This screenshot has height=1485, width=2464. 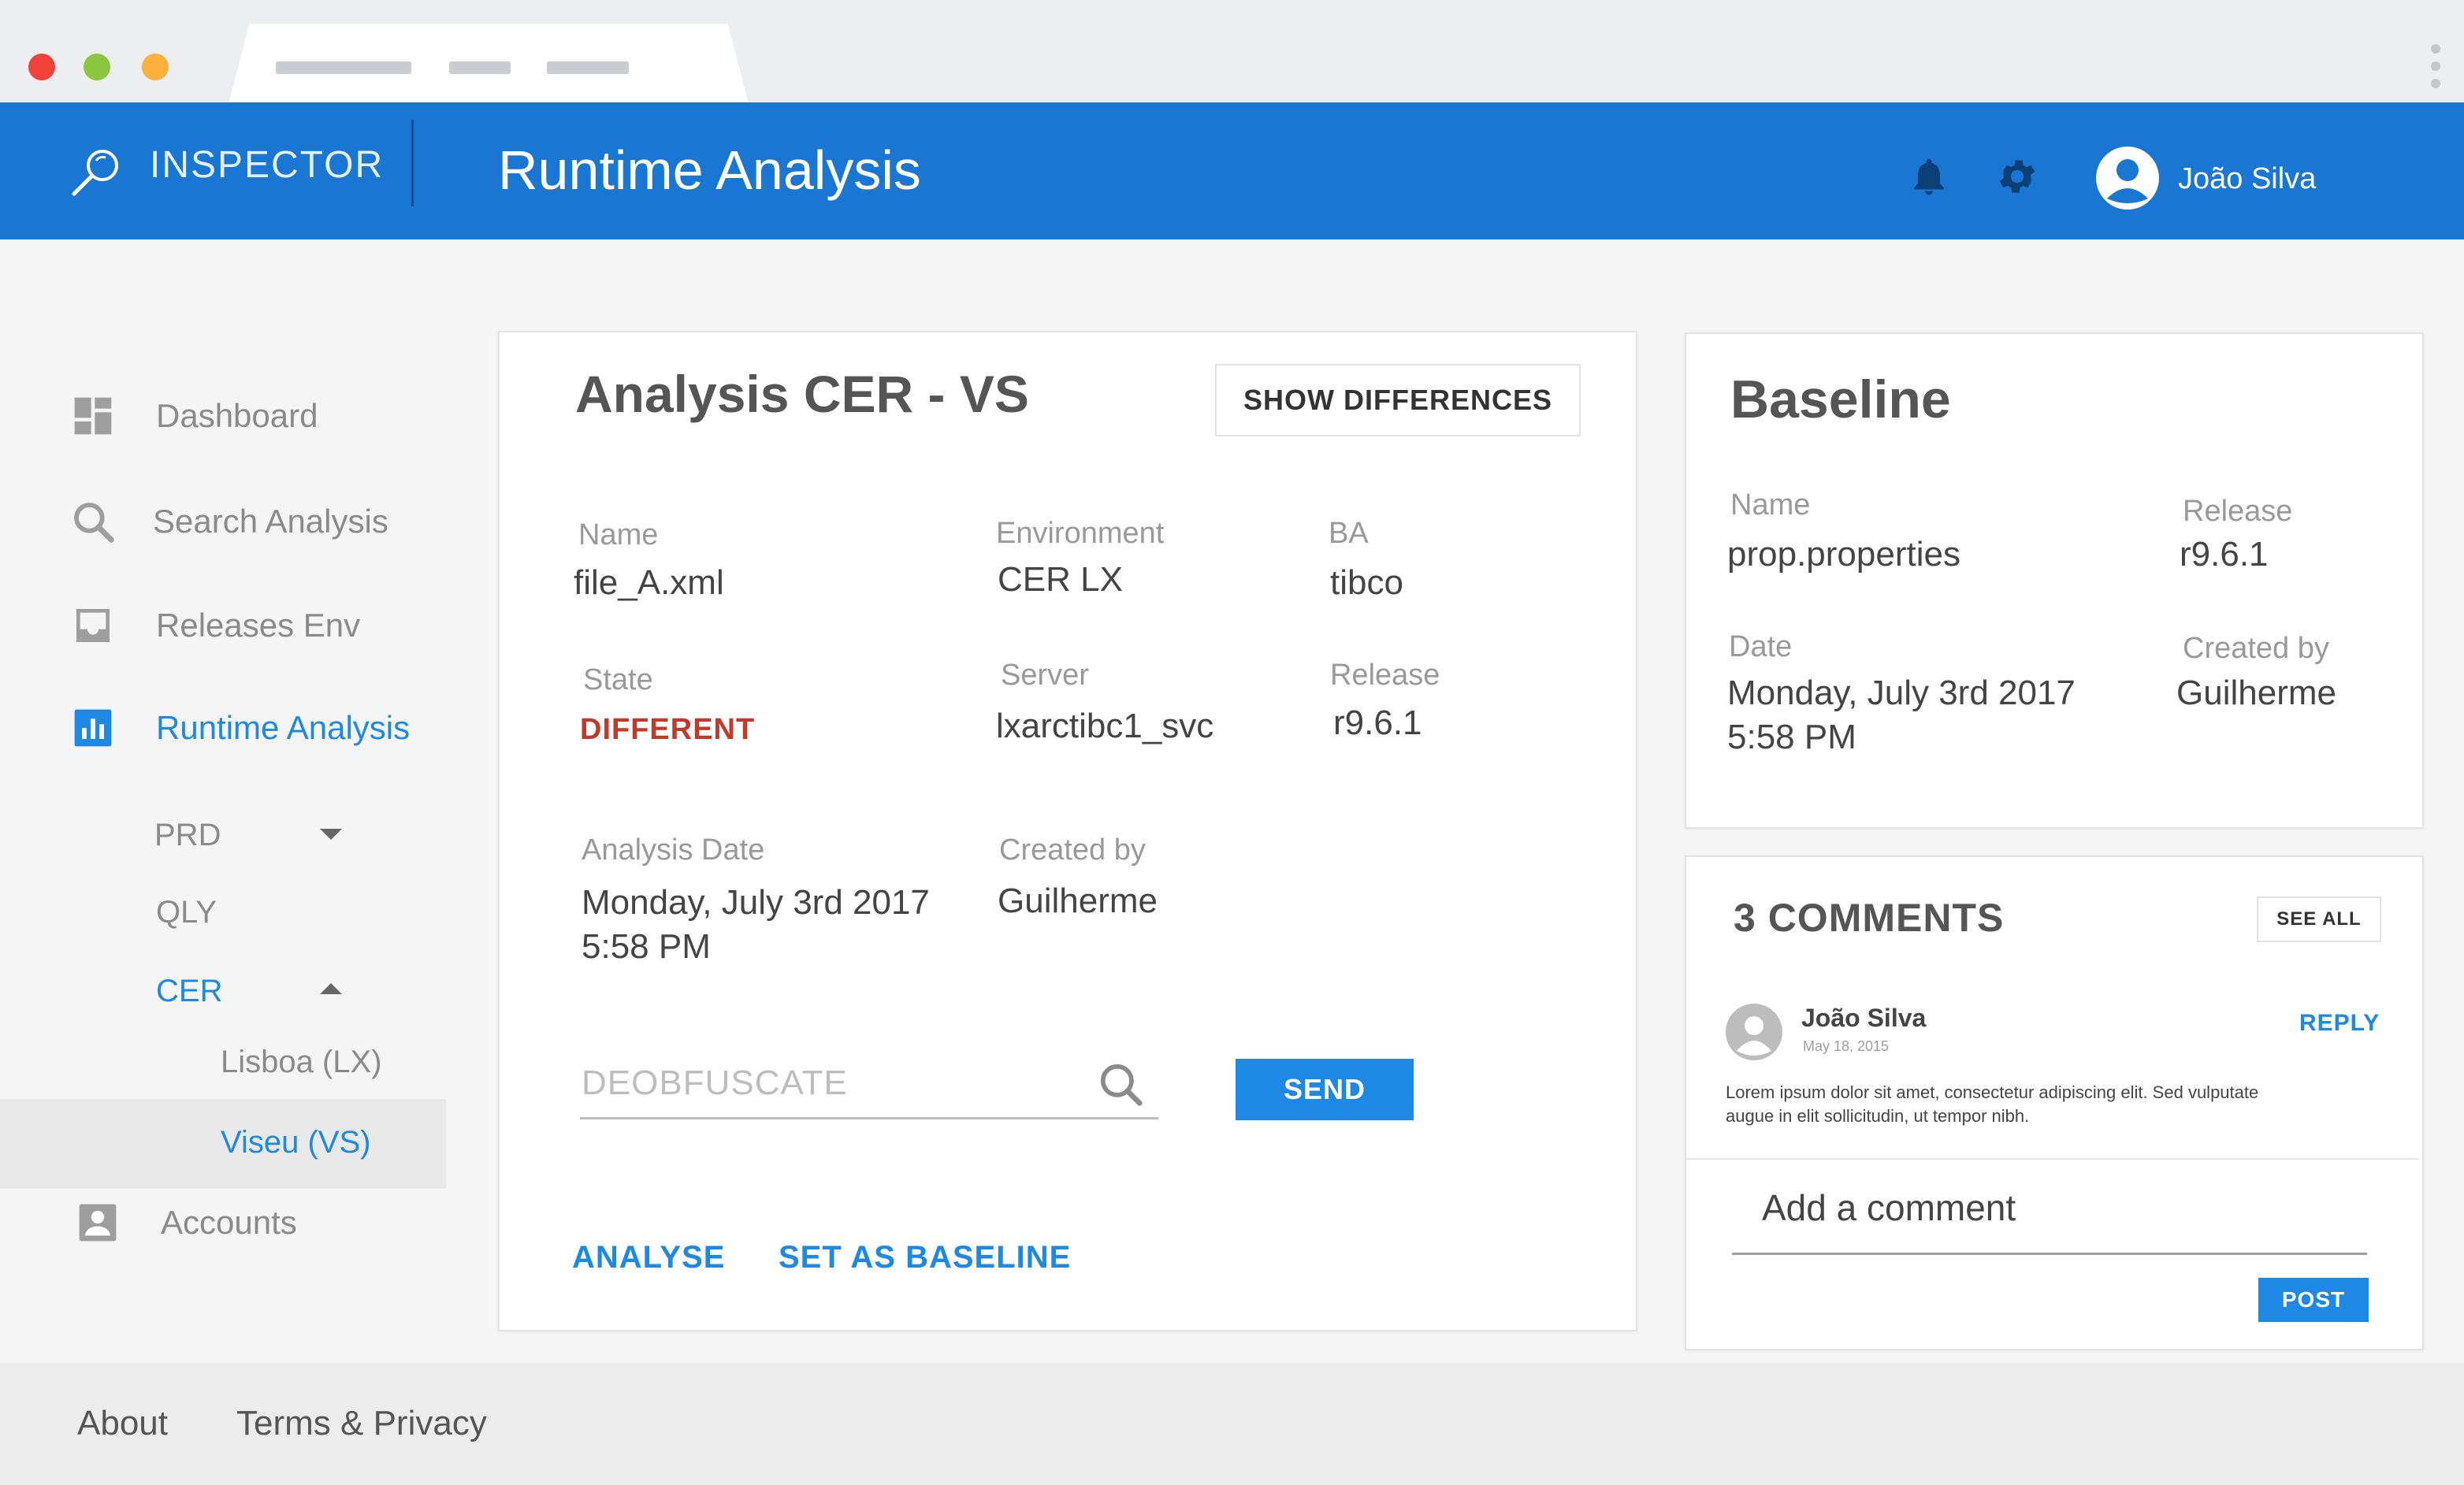 What do you see at coordinates (301, 1063) in the screenshot?
I see `sidebar-env-lisboa: Lisboa (LX)` at bounding box center [301, 1063].